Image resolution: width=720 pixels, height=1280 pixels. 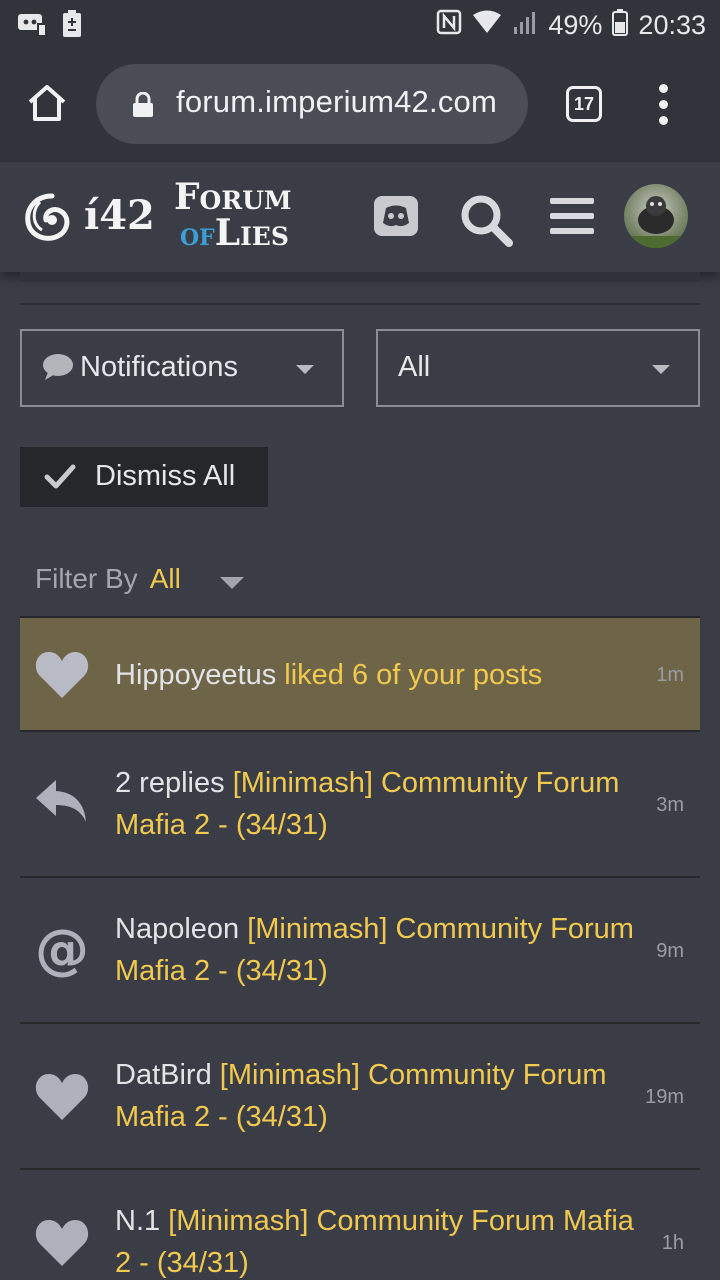 What do you see at coordinates (47, 217) in the screenshot?
I see `swirl-logo-icon` at bounding box center [47, 217].